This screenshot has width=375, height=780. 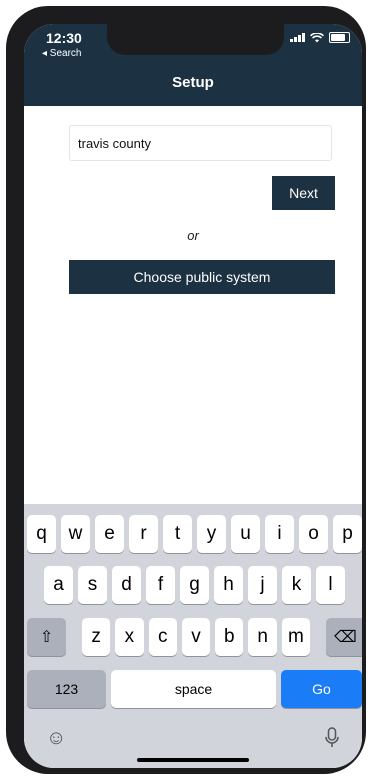 I want to click on home-indicator, so click(x=193, y=760).